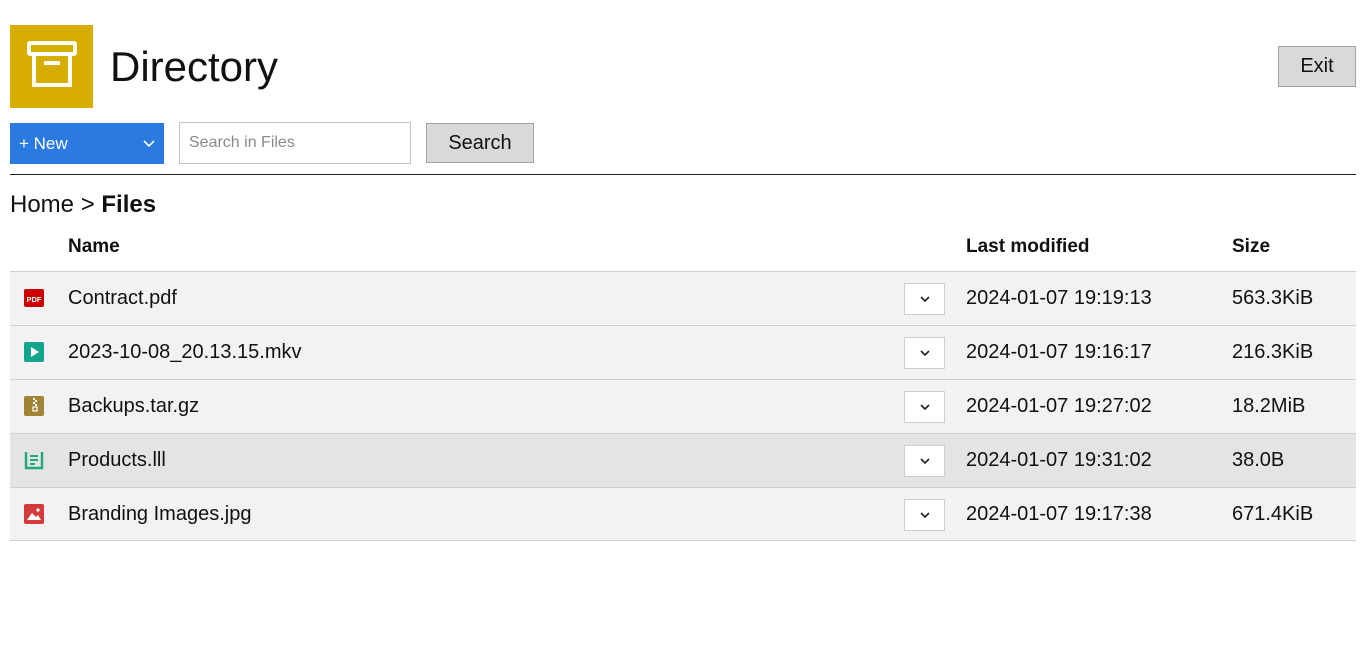 The height and width of the screenshot is (650, 1366). I want to click on document-file-icon, so click(34, 460).